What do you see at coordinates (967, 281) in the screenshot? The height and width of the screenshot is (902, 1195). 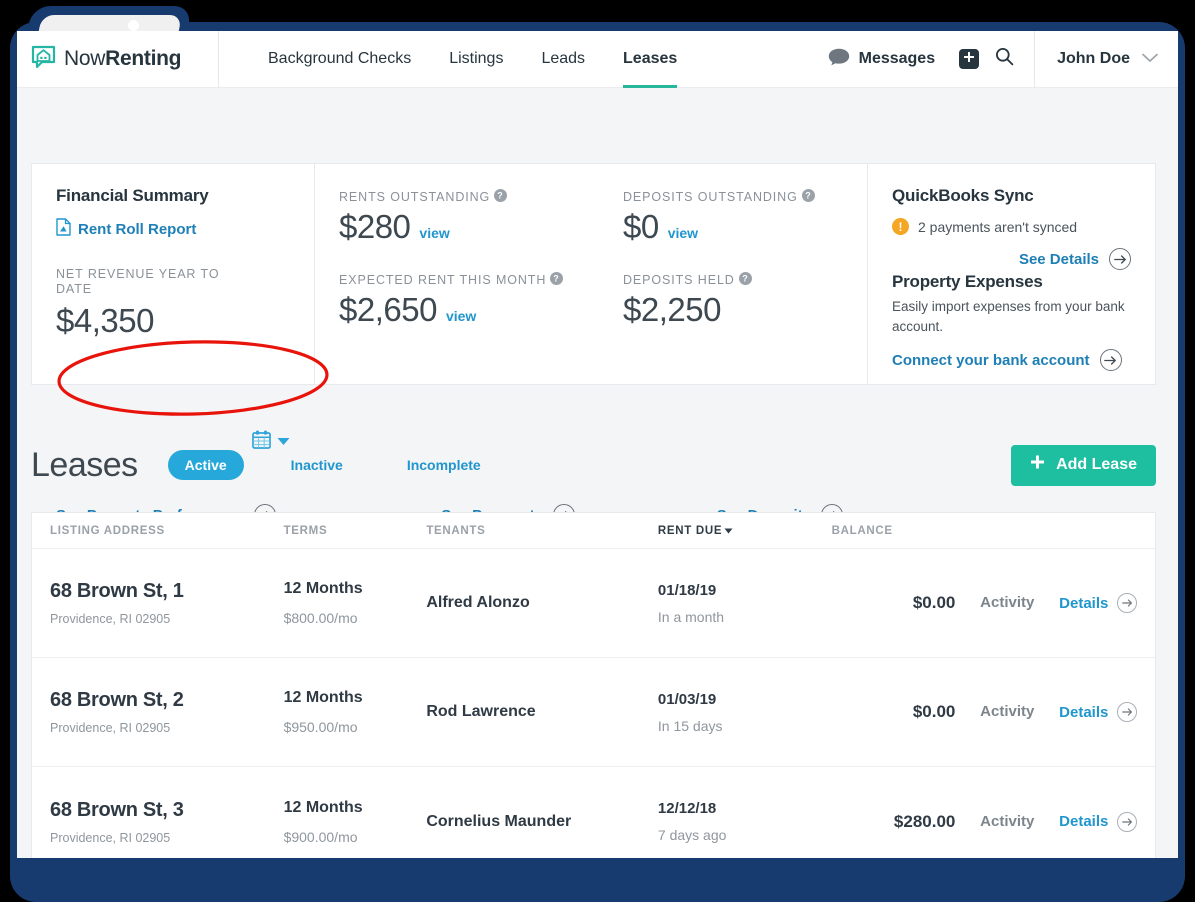 I see `property-expenses-title: Property Expenses` at bounding box center [967, 281].